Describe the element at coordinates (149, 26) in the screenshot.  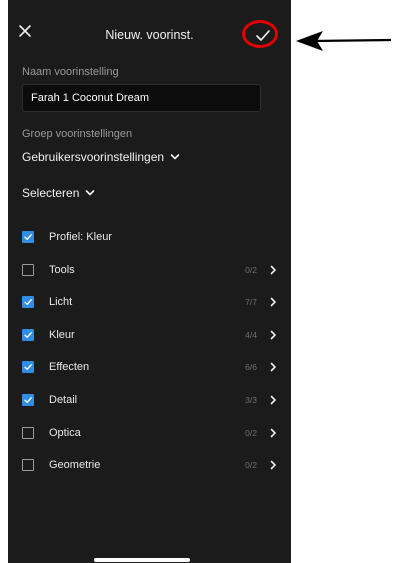
I see `top-bar: Nieuw. voorinst.` at that location.